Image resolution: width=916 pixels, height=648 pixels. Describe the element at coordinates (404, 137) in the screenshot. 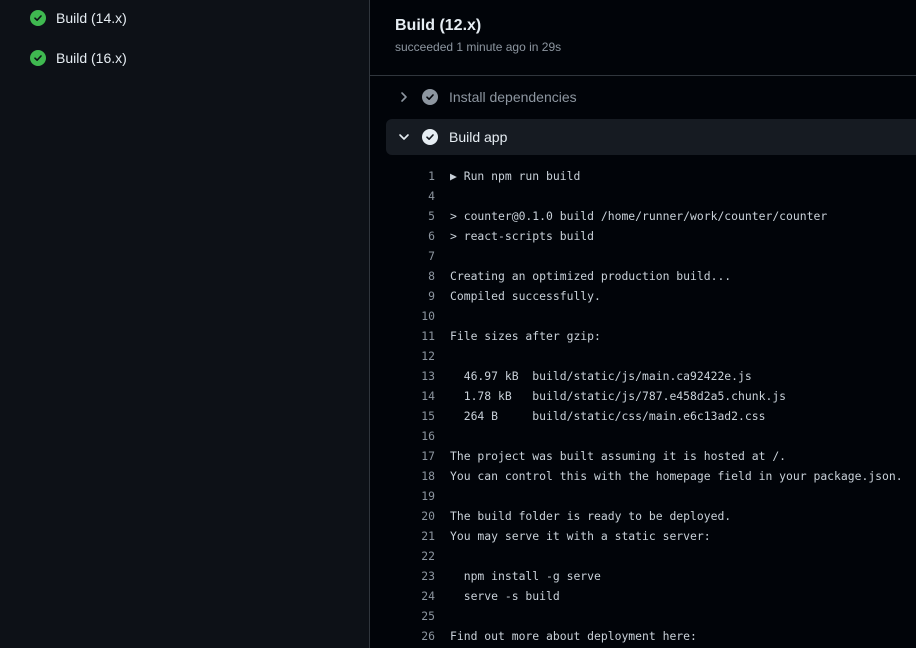

I see `chevron-down-icon` at that location.